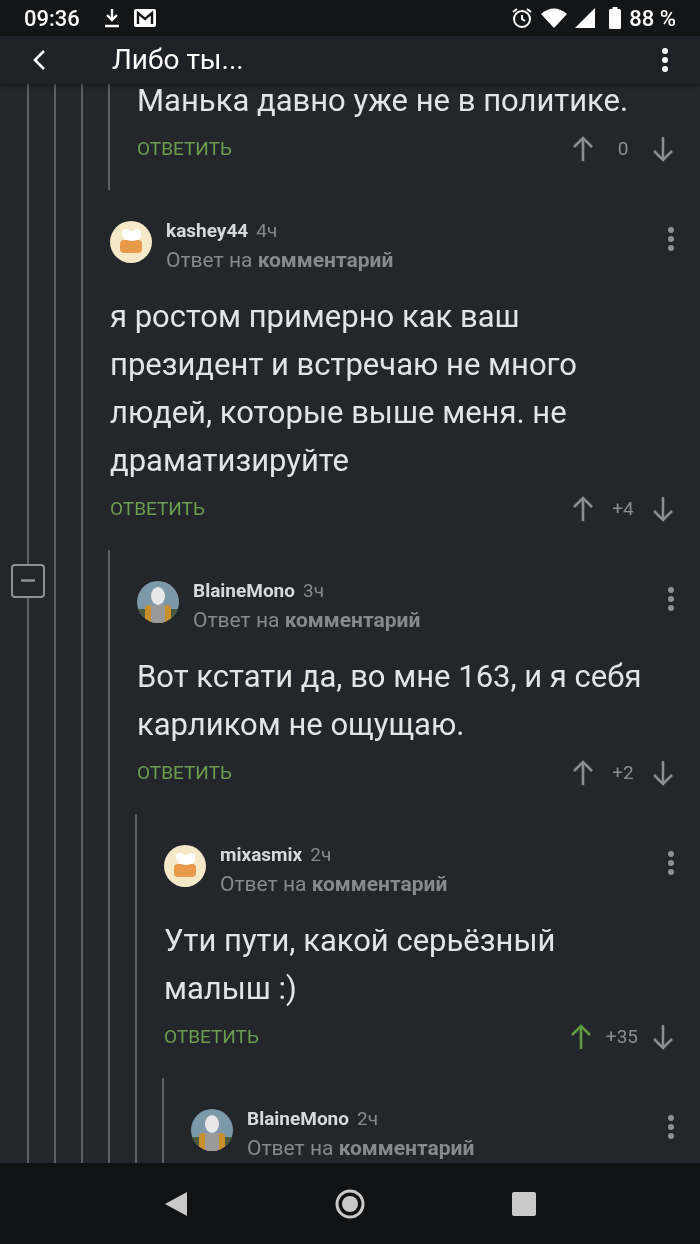 The width and height of the screenshot is (700, 1244). I want to click on comment-time: 4ч, so click(267, 230).